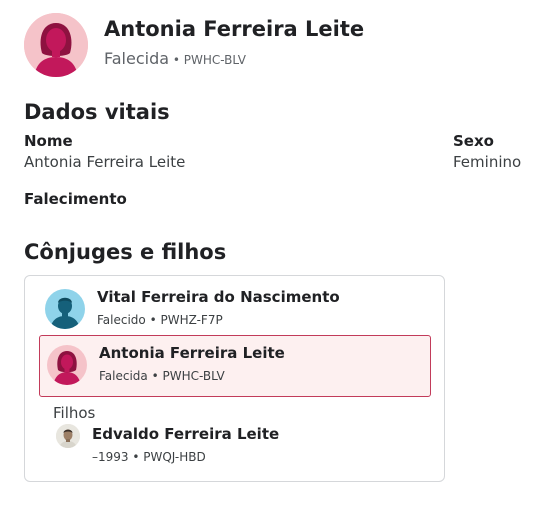 The image size is (540, 530). Describe the element at coordinates (214, 60) in the screenshot. I see `person-id: PWHC-BLV` at that location.